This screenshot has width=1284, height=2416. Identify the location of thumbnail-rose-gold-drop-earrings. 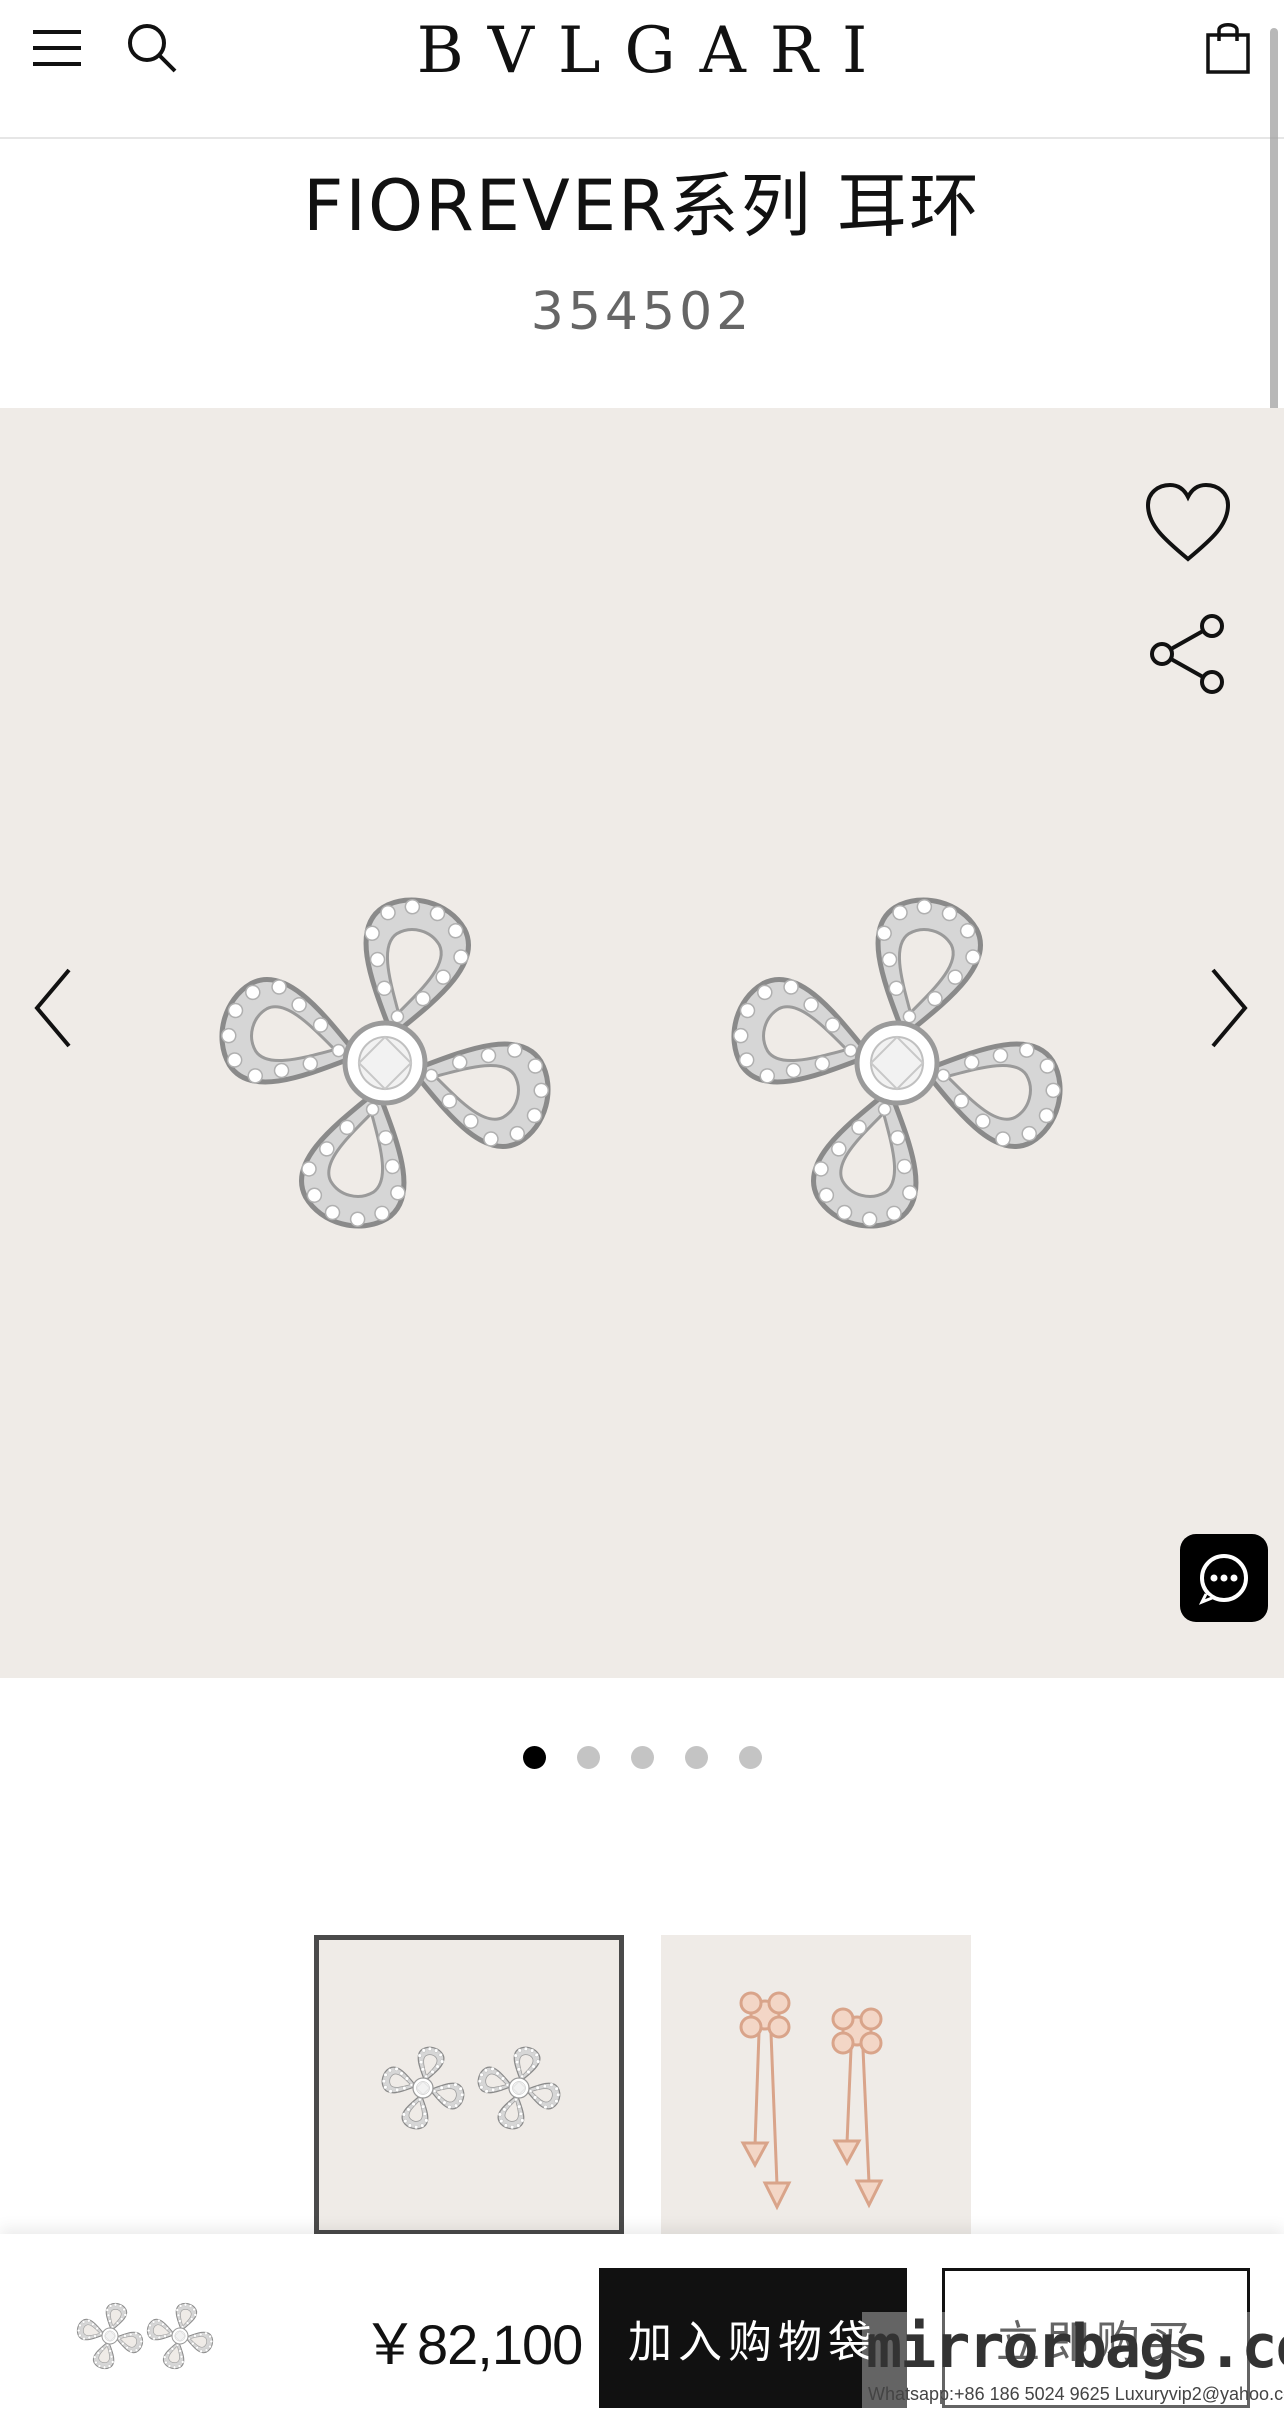
(816, 2085).